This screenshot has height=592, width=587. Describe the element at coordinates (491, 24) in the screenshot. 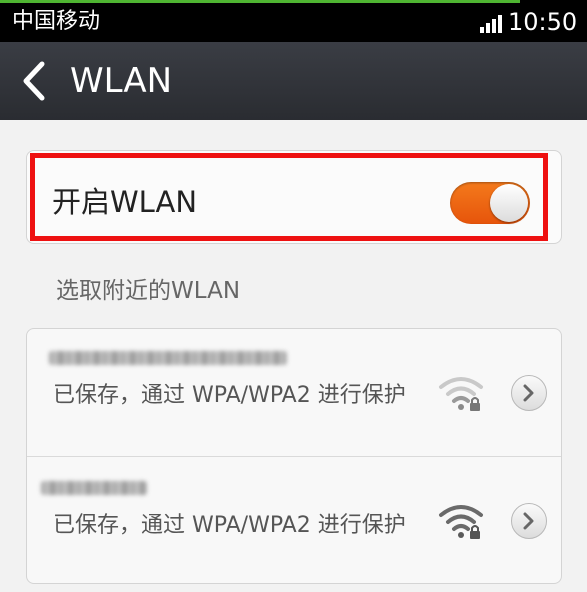

I see `signal-icon` at that location.